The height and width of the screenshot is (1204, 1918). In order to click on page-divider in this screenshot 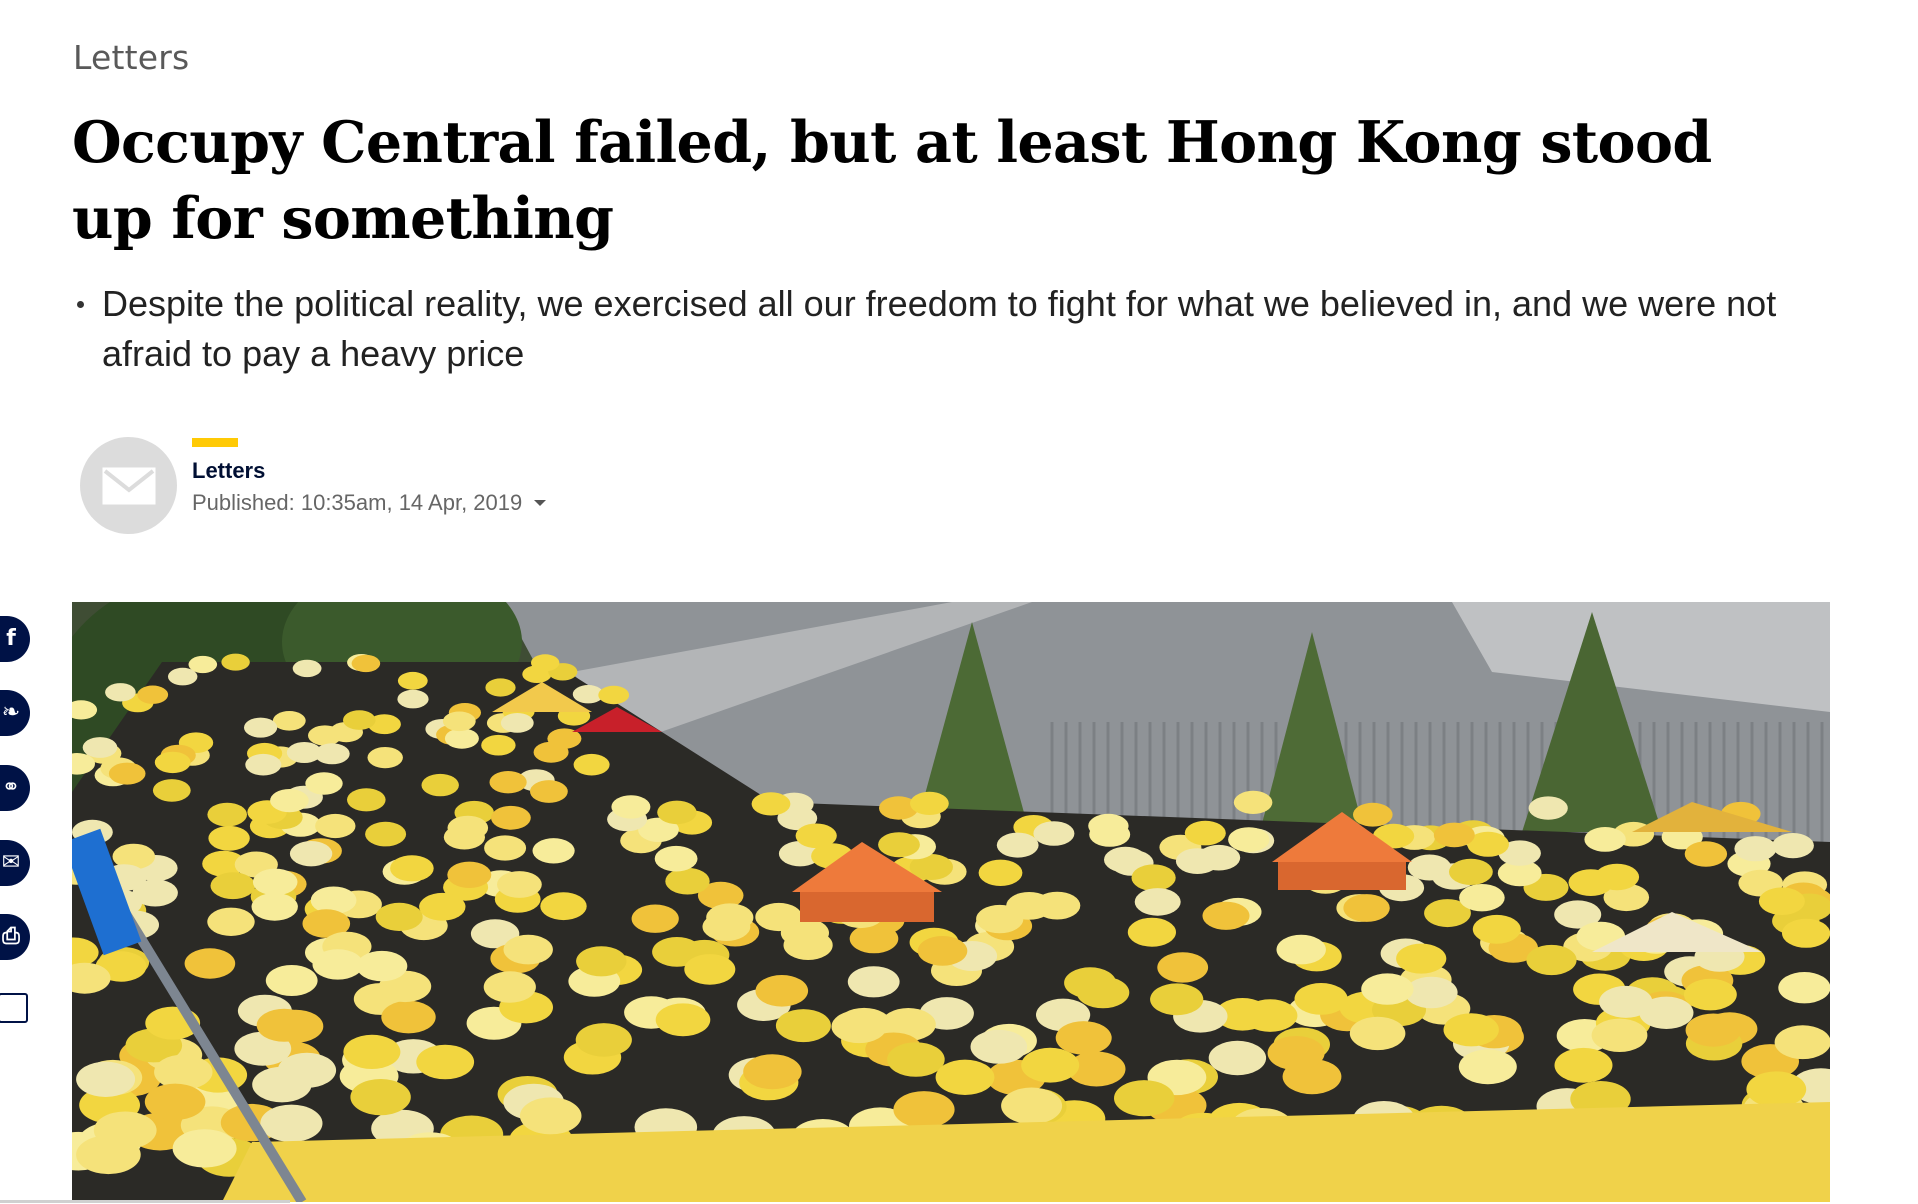, I will do `click(145, 1201)`.